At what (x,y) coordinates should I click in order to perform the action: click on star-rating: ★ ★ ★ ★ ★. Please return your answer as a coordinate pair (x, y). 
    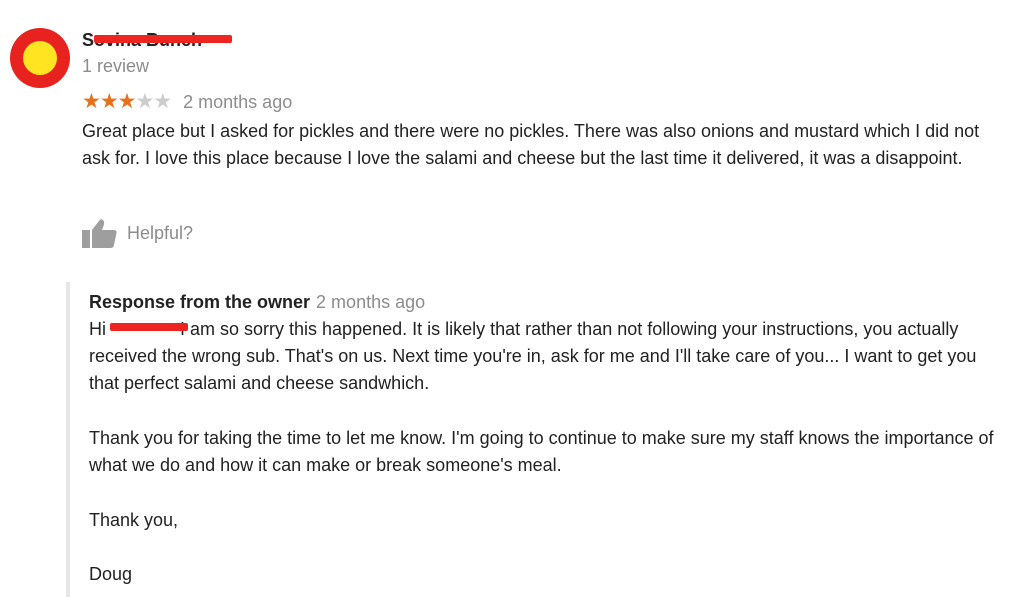
    Looking at the image, I should click on (127, 101).